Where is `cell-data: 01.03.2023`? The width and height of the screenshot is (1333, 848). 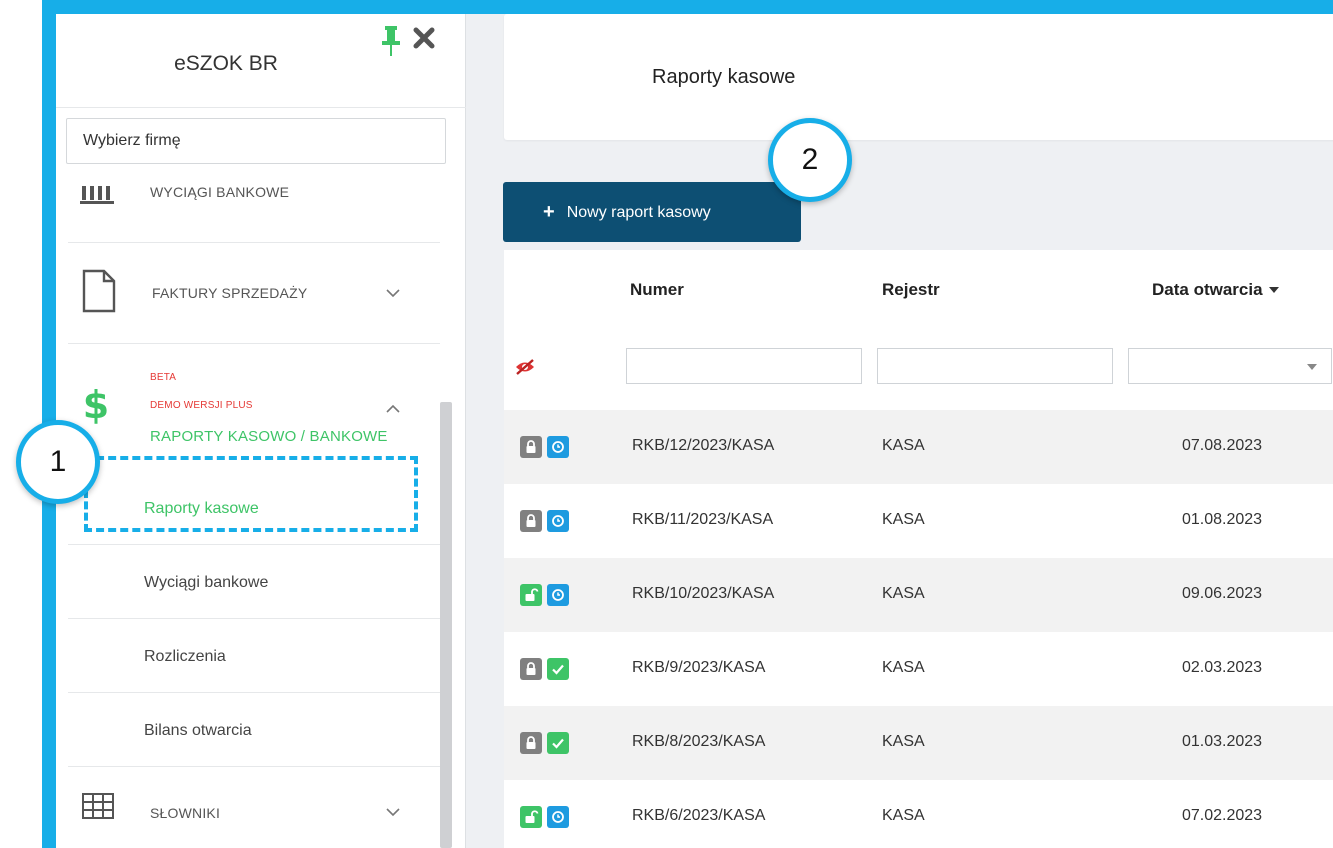 cell-data: 01.03.2023 is located at coordinates (1222, 741).